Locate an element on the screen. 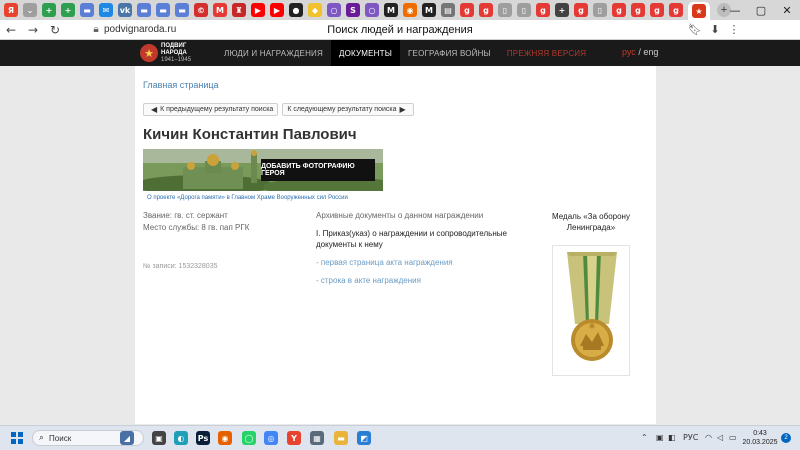 This screenshot has height=450, width=800. record-number: № записи: 1532328035 is located at coordinates (180, 266).